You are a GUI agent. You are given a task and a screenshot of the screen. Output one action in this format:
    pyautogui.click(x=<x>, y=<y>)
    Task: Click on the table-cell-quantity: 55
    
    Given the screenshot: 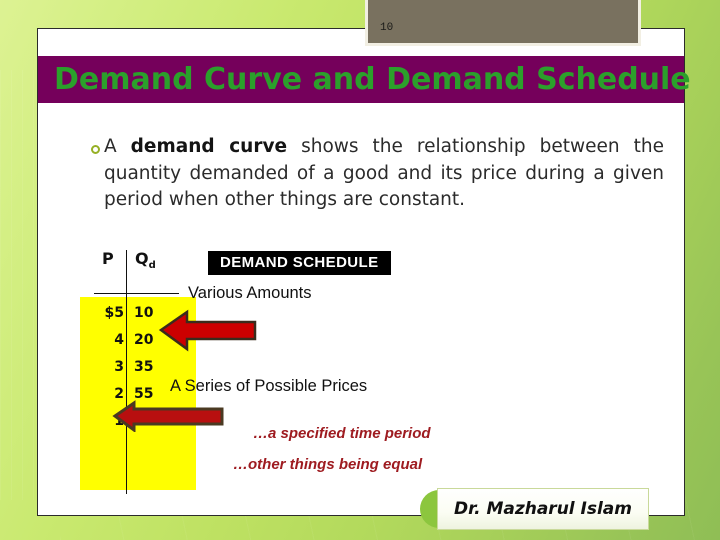 What is the action you would take?
    pyautogui.click(x=144, y=394)
    